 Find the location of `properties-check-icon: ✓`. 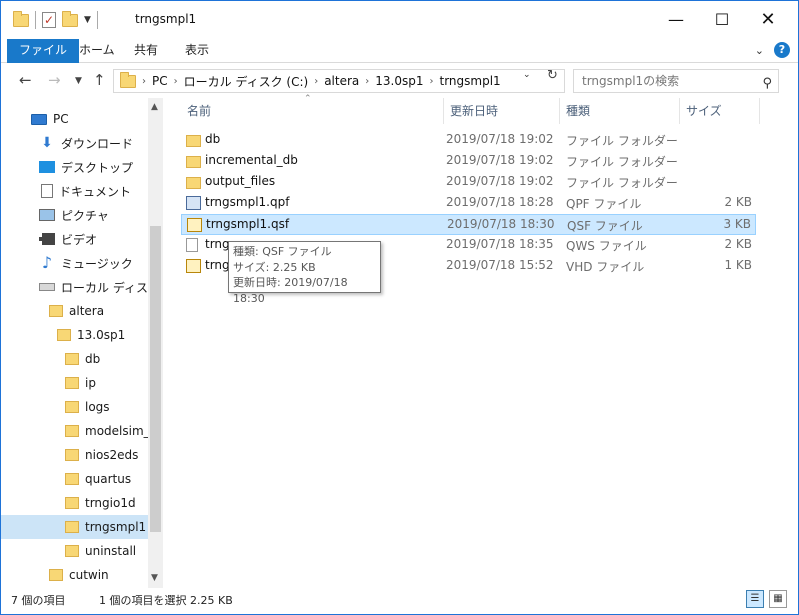

properties-check-icon: ✓ is located at coordinates (49, 20).